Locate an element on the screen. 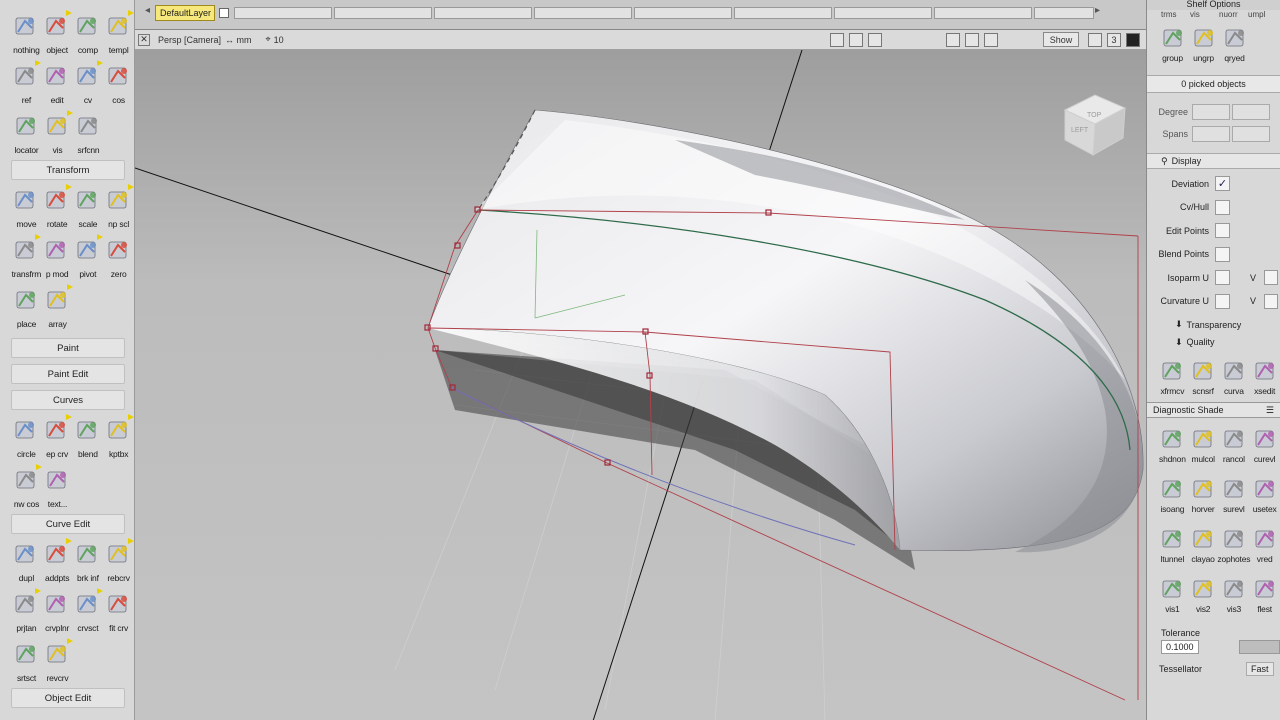 The image size is (1280, 720). look-at-icon is located at coordinates (972, 40).